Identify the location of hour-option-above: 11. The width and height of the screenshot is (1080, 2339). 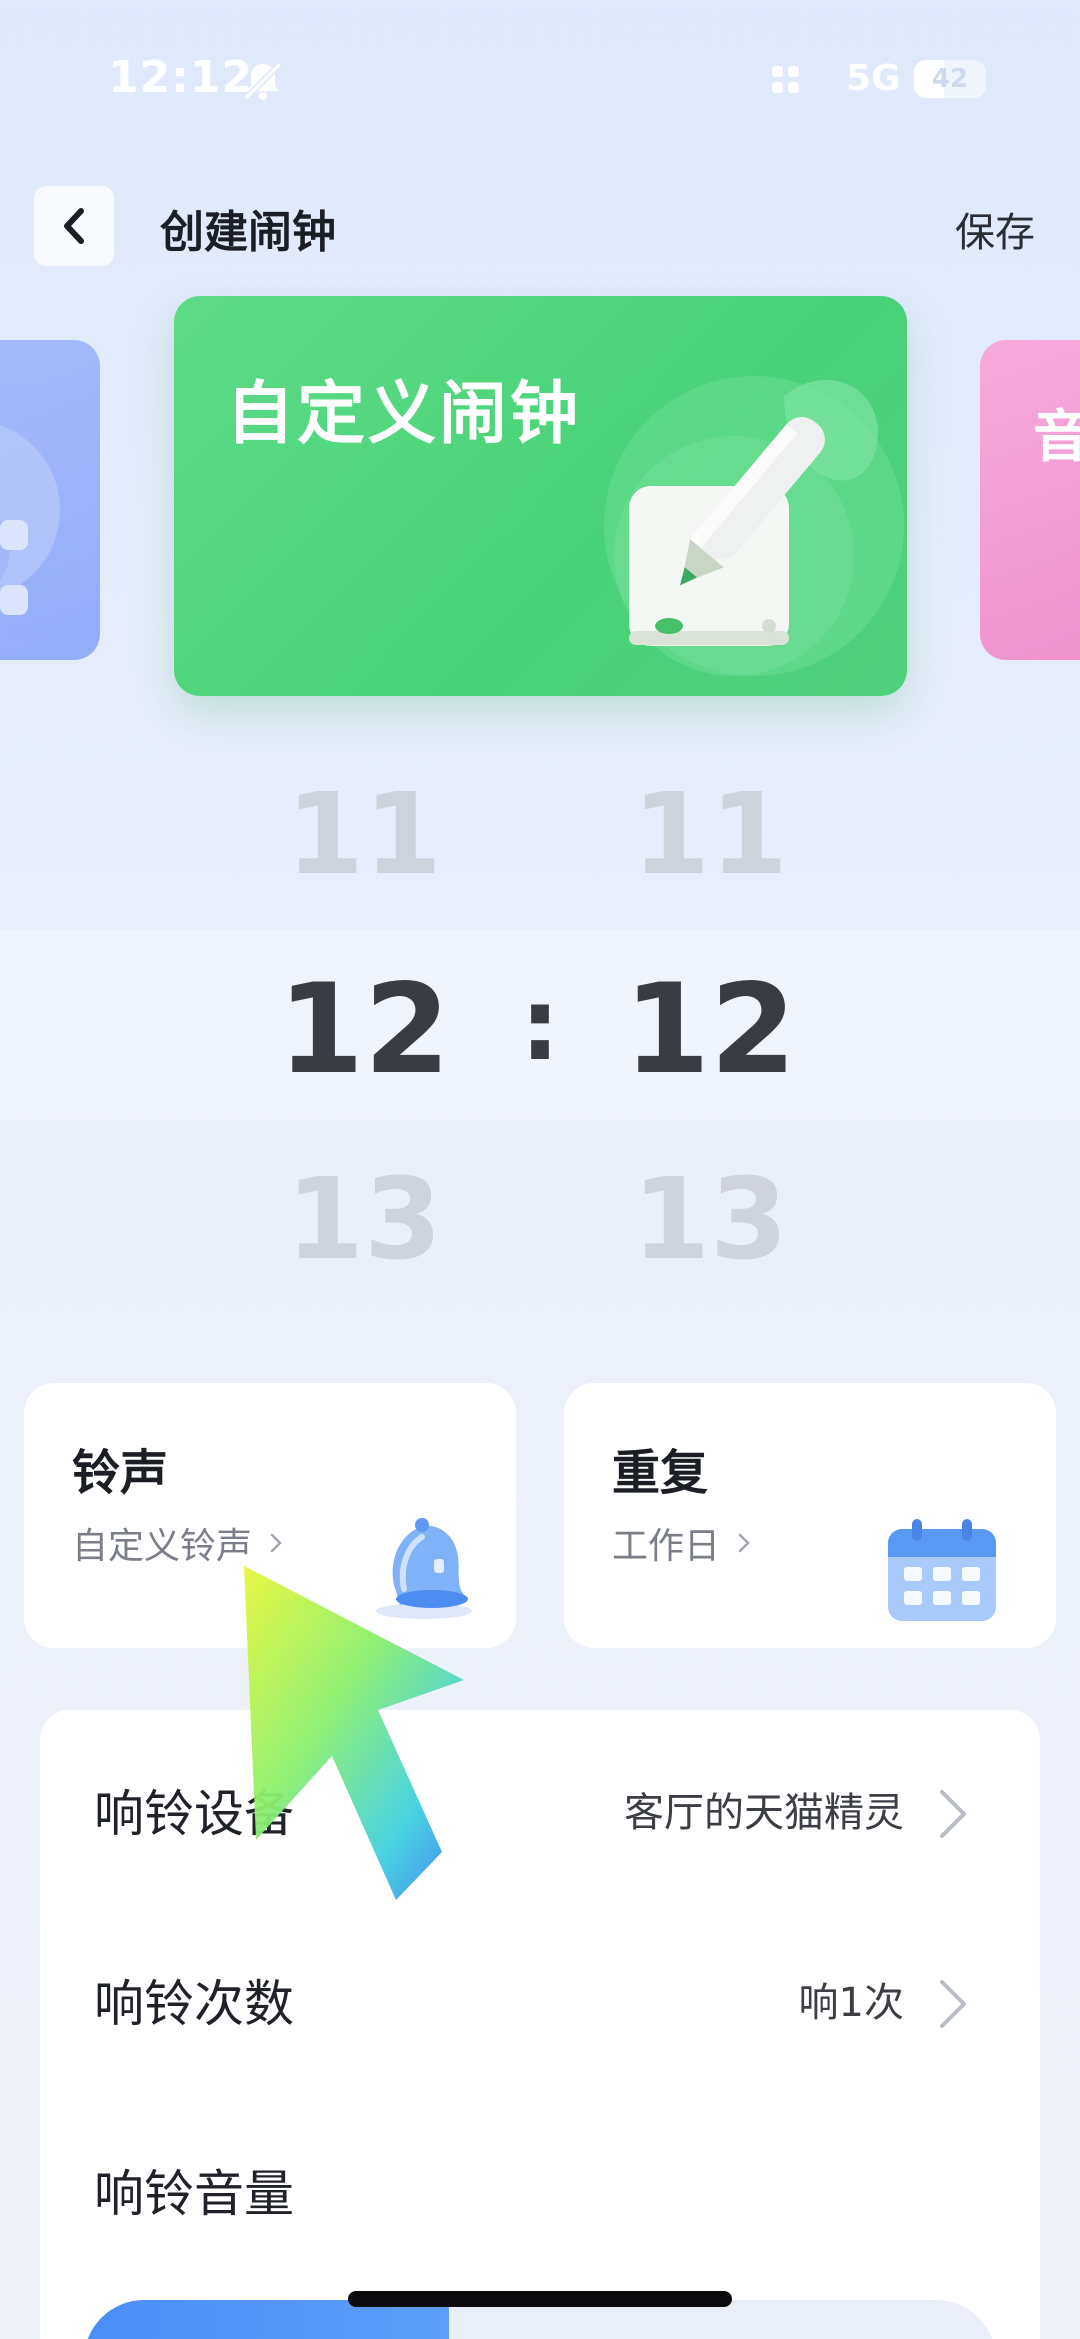
(364, 835).